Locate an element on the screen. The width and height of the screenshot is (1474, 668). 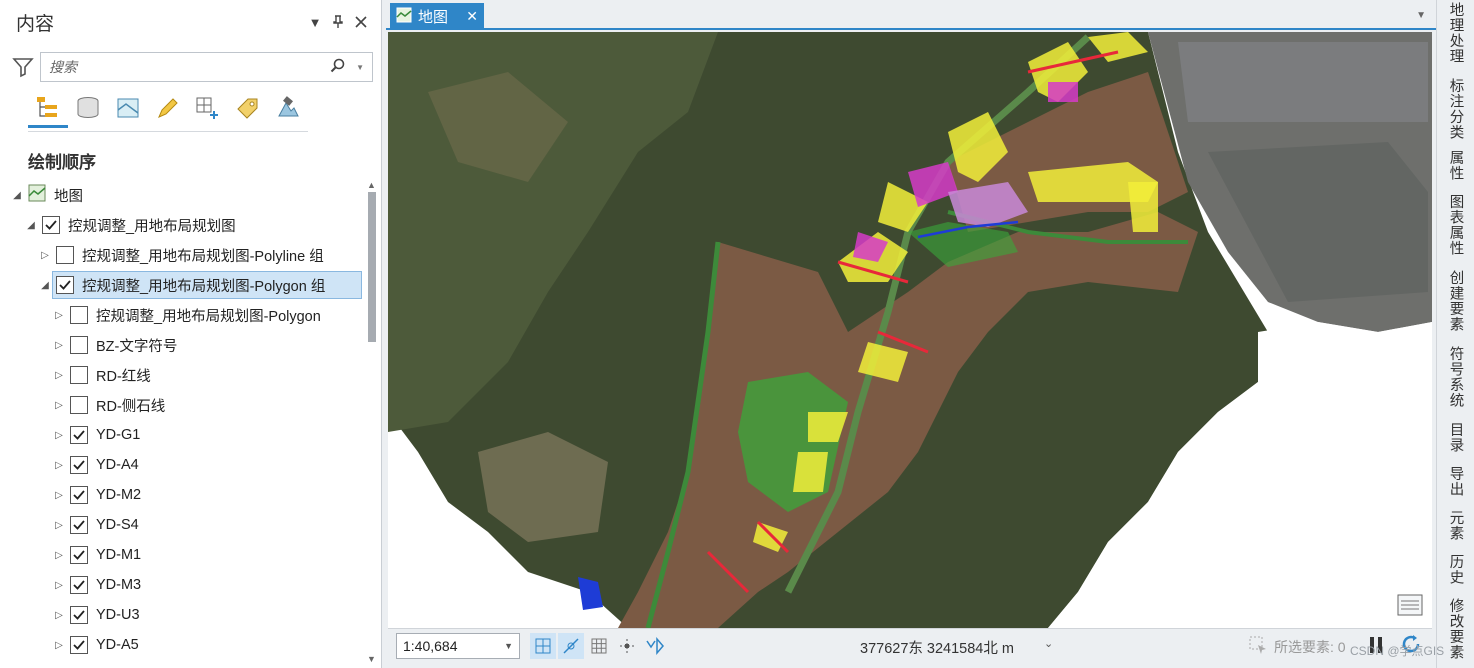
layer-label: 控规调整_用地布局规划图-Polyline 组 is located at coordinates (203, 256).